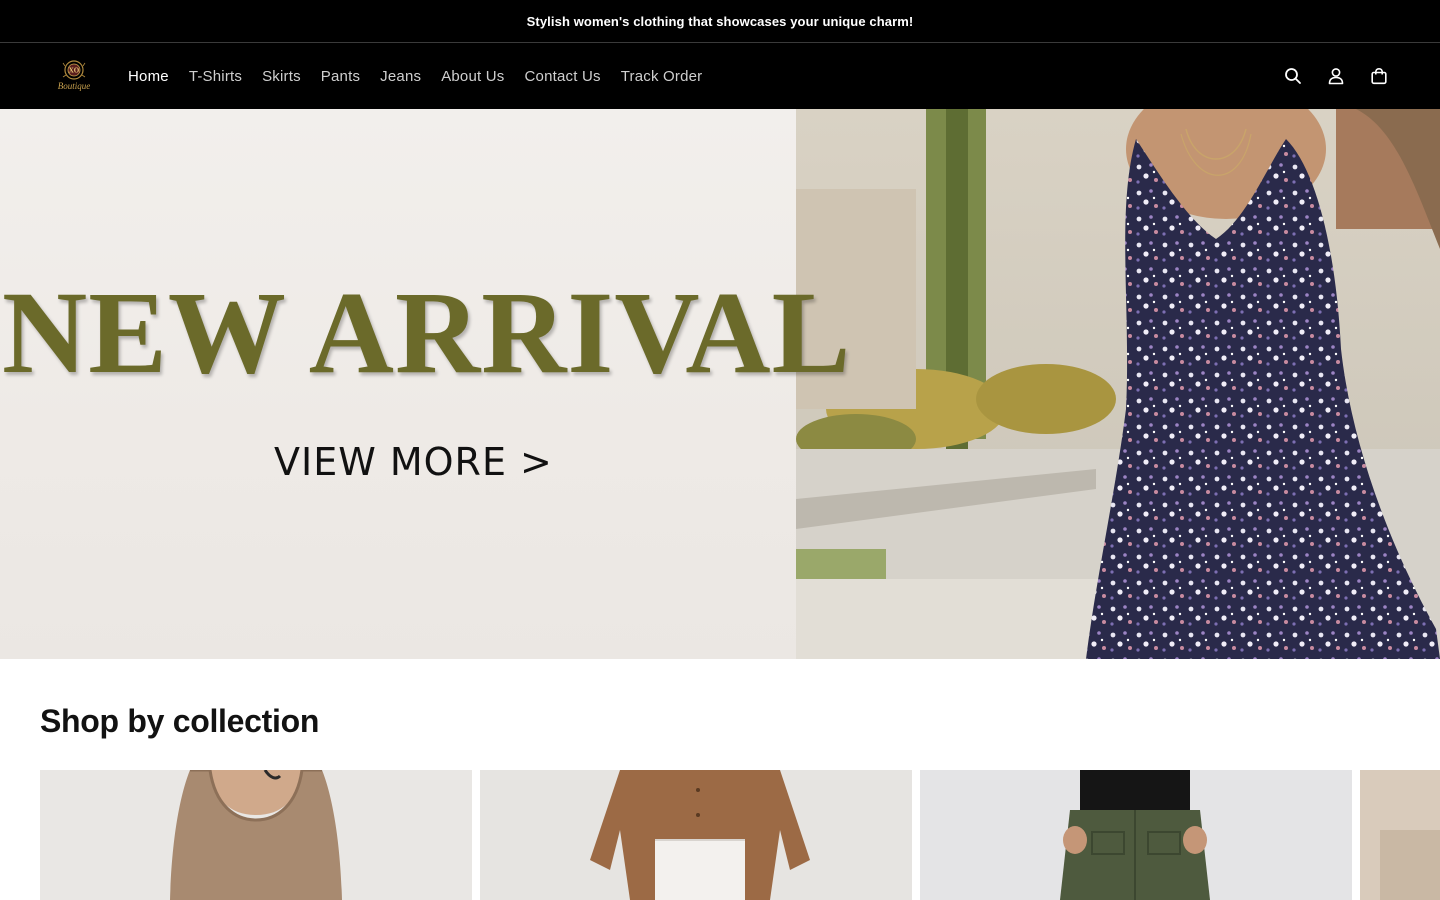 This screenshot has width=1440, height=900. What do you see at coordinates (74, 77) in the screenshot?
I see `boutique-logo: XO Boutique` at bounding box center [74, 77].